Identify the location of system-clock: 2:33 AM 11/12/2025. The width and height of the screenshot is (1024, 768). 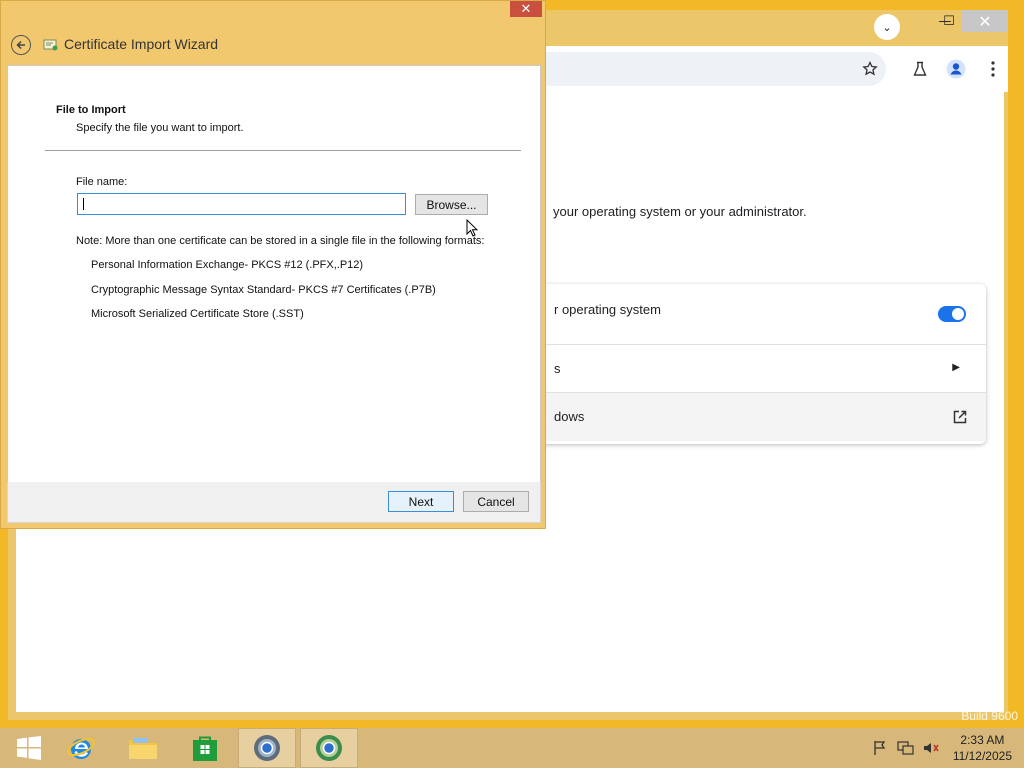
(982, 748).